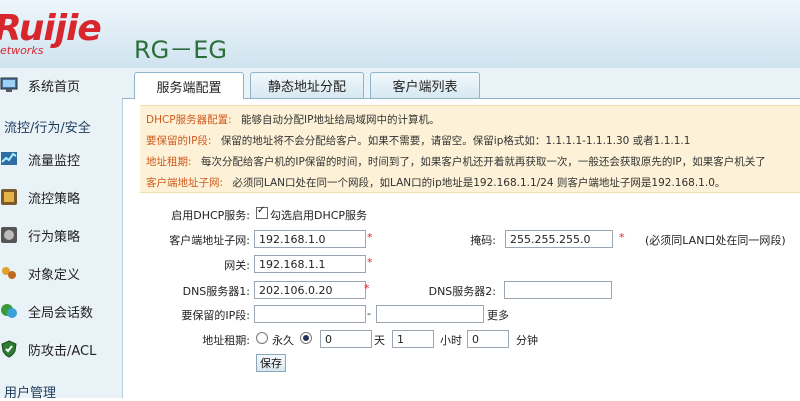 Image resolution: width=800 pixels, height=401 pixels. Describe the element at coordinates (715, 240) in the screenshot. I see `mask-hint: (必须同LAN口处在同一网段)` at that location.